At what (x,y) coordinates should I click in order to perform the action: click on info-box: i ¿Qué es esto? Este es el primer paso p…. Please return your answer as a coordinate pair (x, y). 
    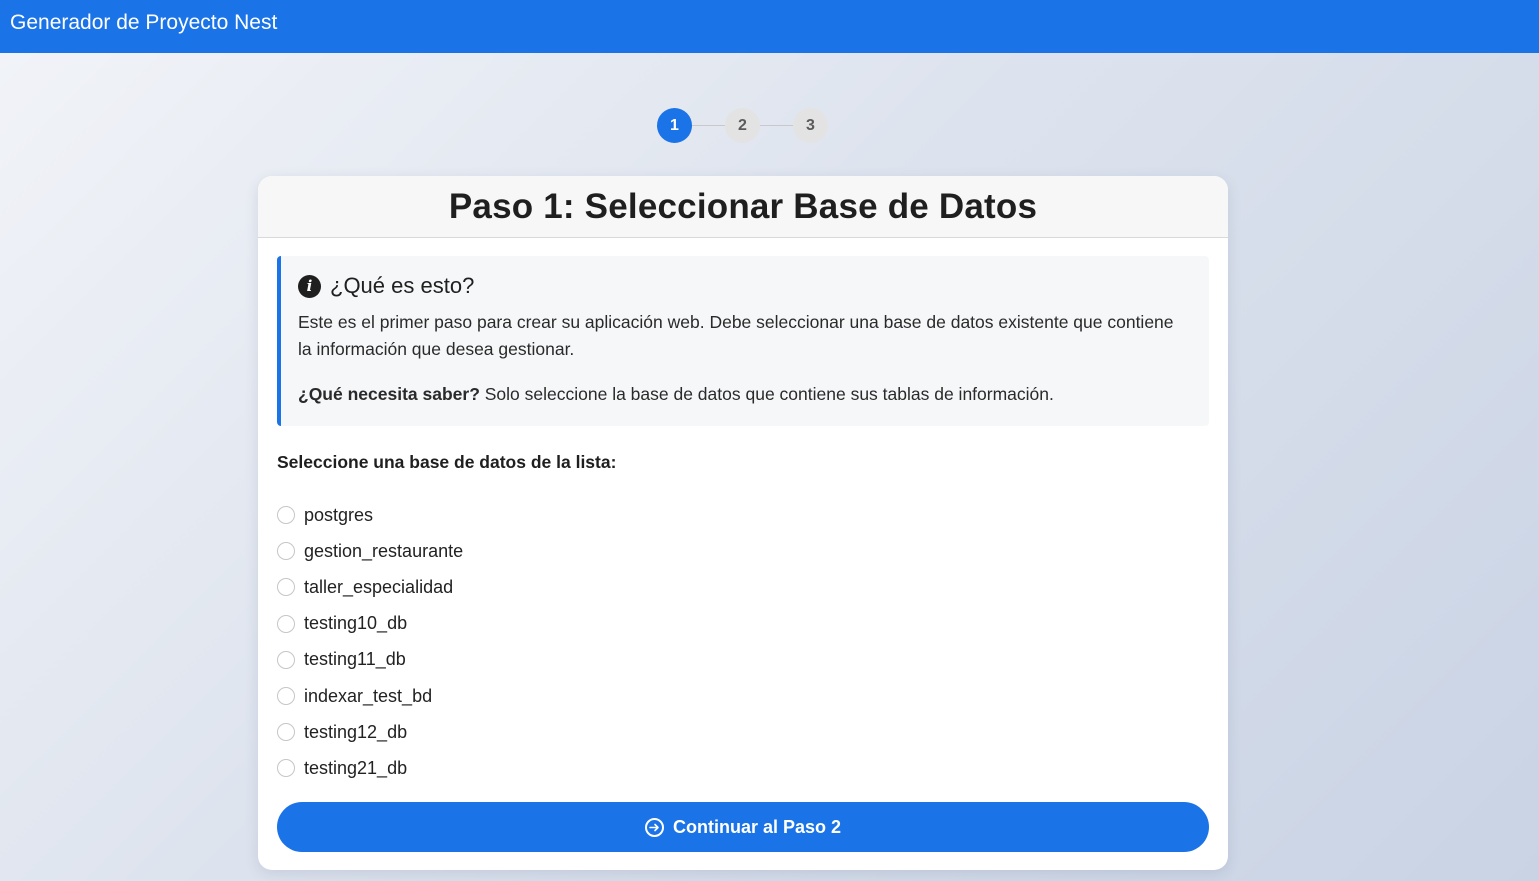
    Looking at the image, I should click on (743, 341).